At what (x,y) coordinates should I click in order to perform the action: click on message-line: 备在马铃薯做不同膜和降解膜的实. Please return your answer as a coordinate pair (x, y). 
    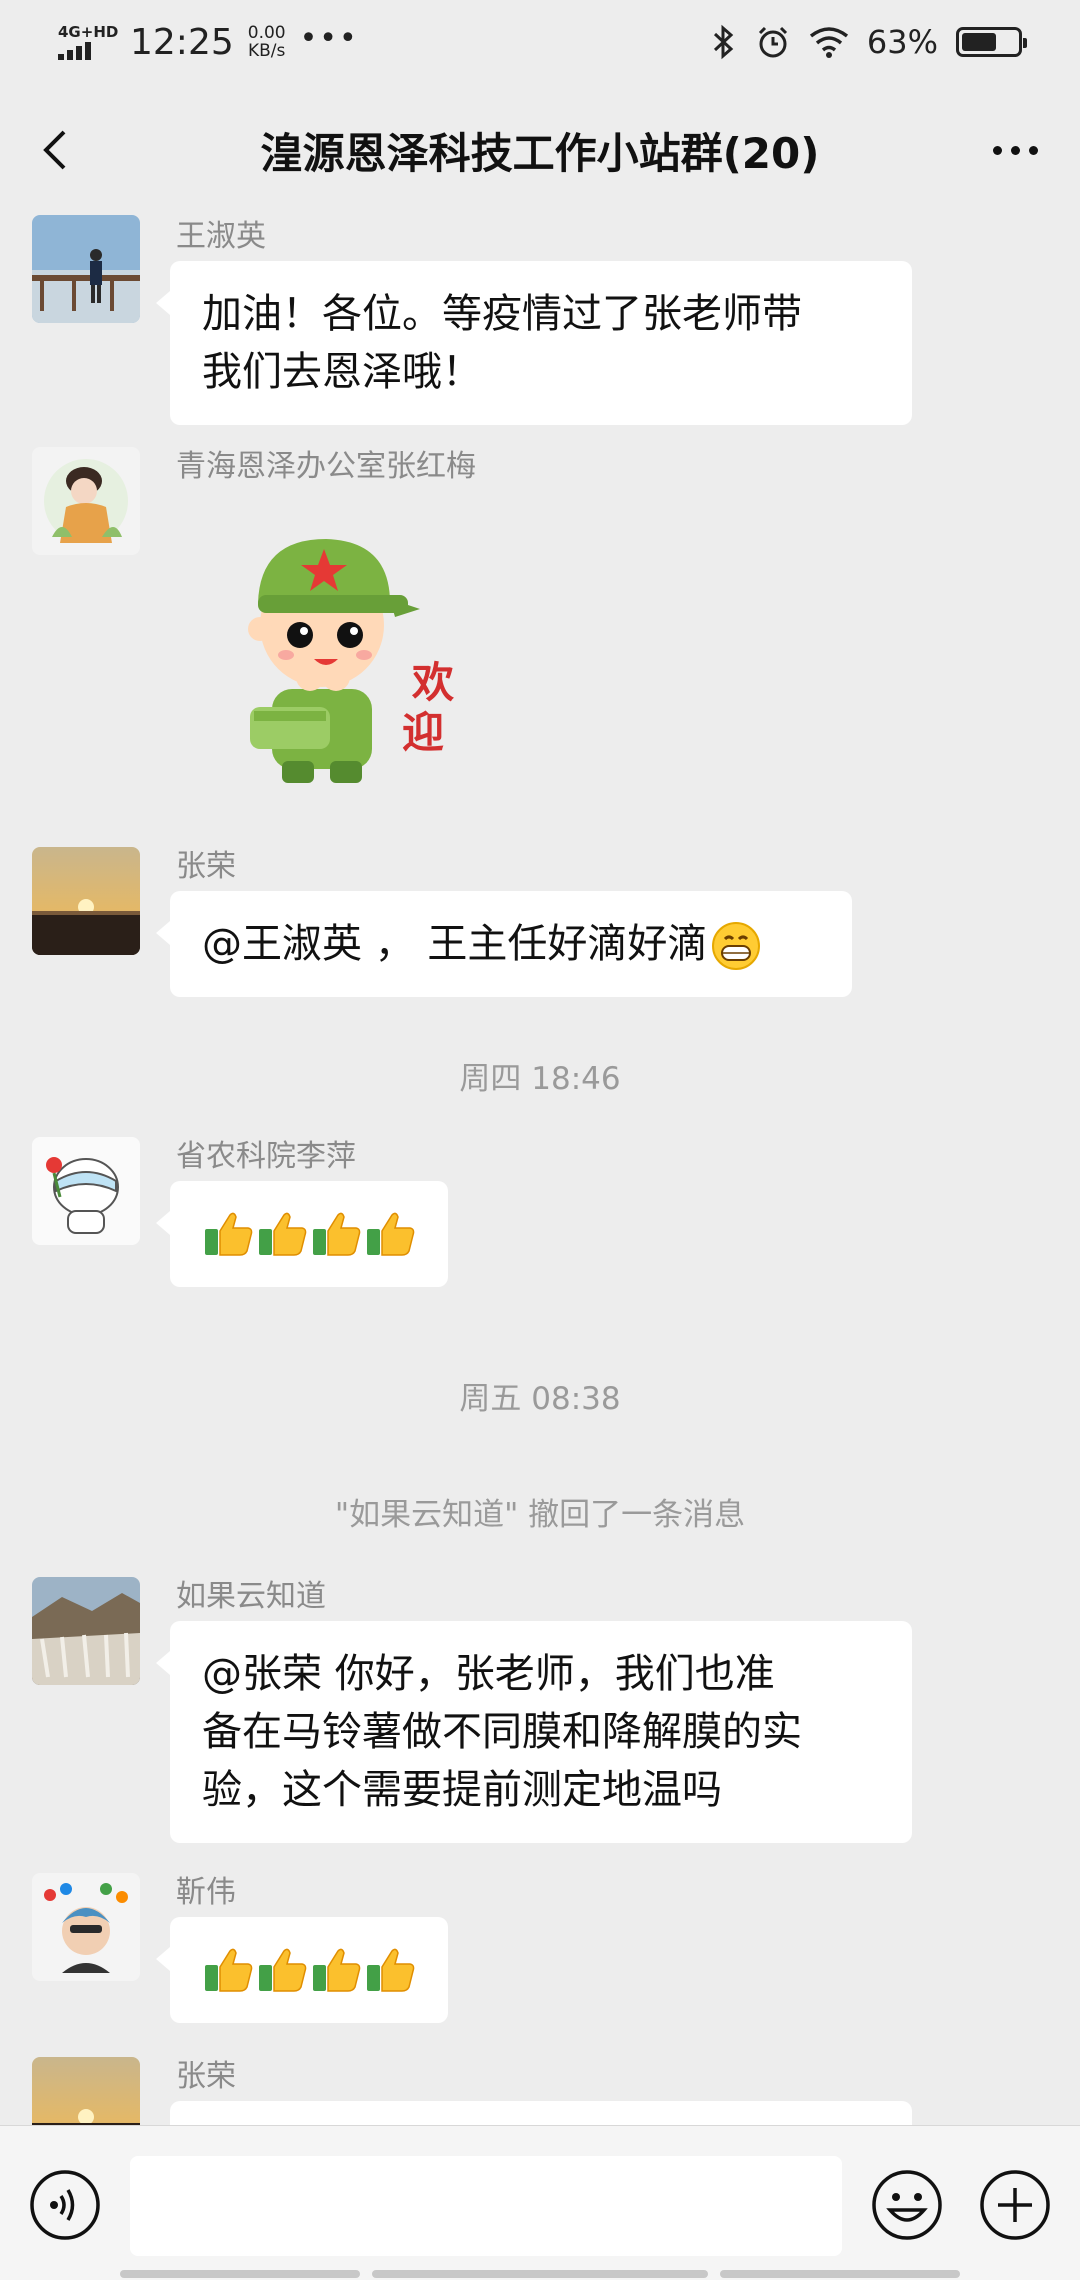
    Looking at the image, I should click on (502, 1732).